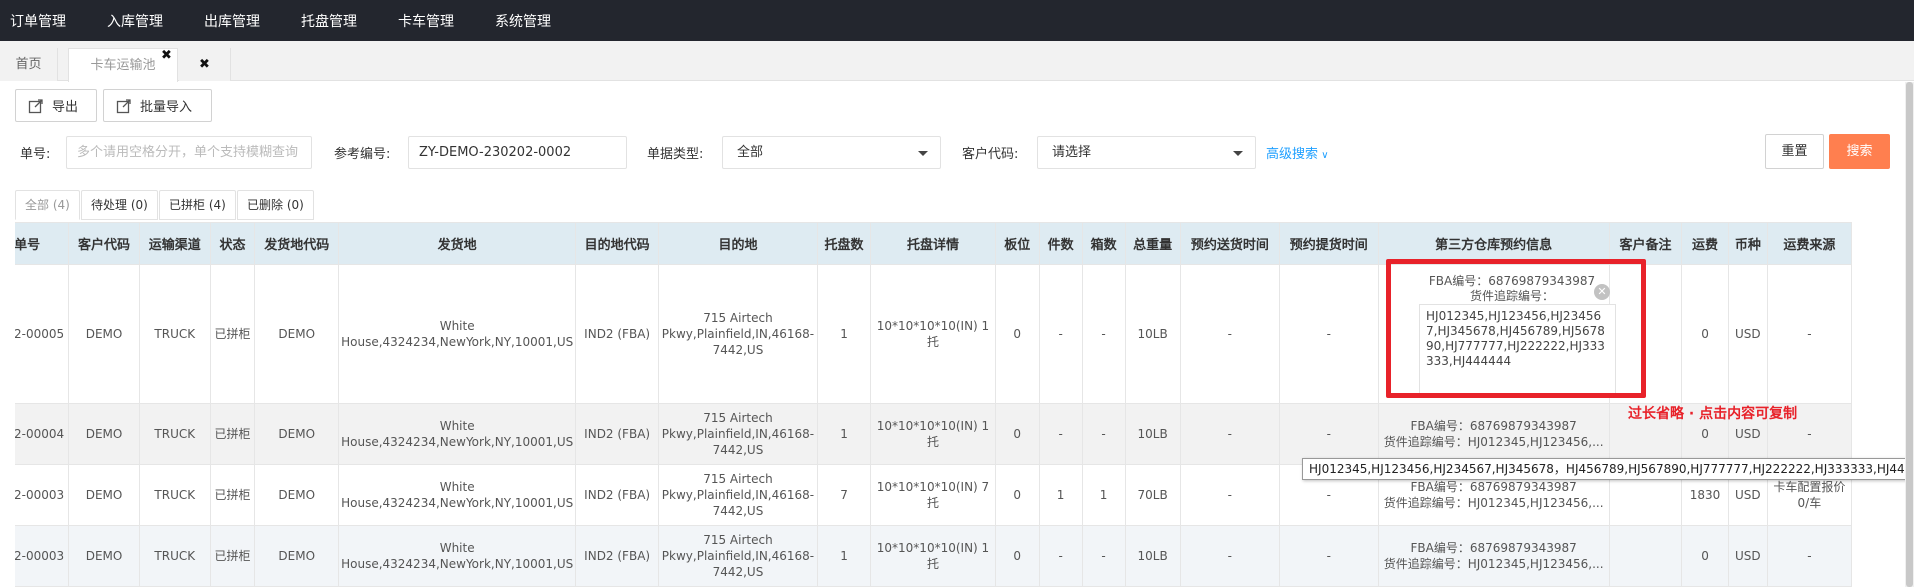  What do you see at coordinates (1323, 155) in the screenshot?
I see `chevron-down-icon: ∨` at bounding box center [1323, 155].